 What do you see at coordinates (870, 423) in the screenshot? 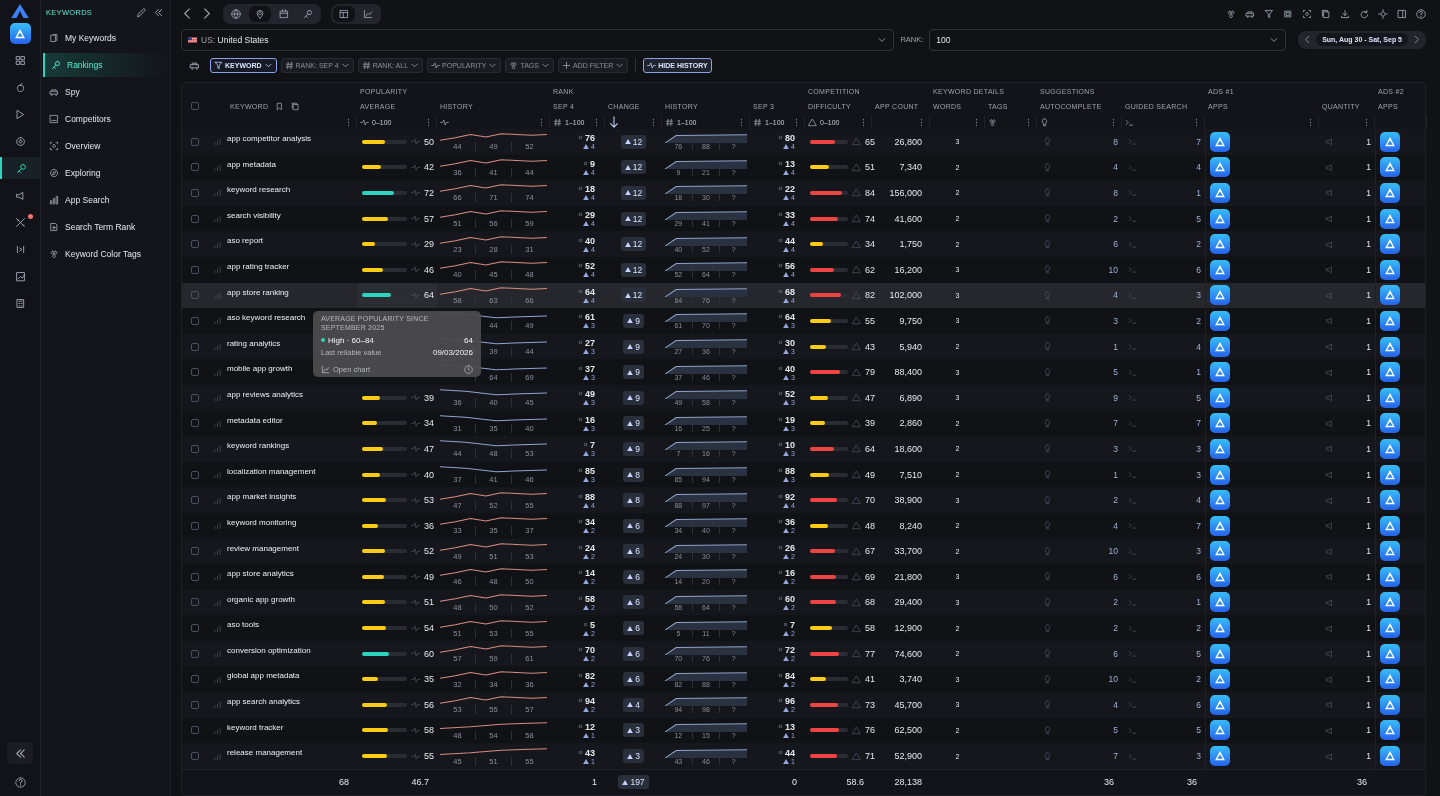
I see `difficulty-value: 39` at bounding box center [870, 423].